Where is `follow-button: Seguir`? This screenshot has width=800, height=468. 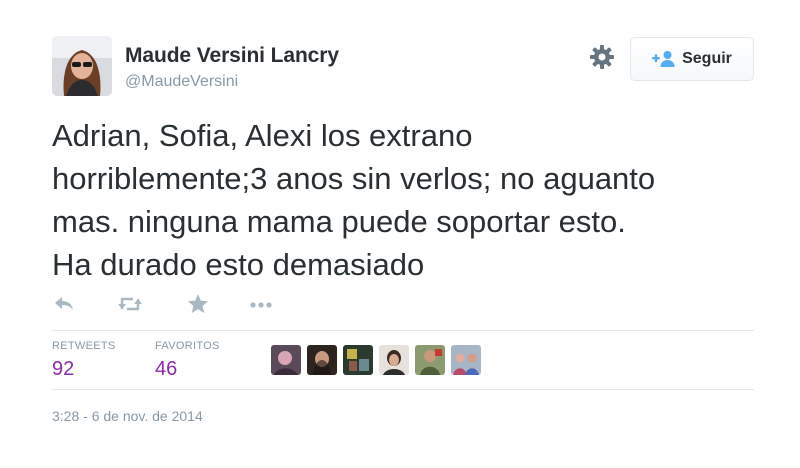
follow-button: Seguir is located at coordinates (692, 59).